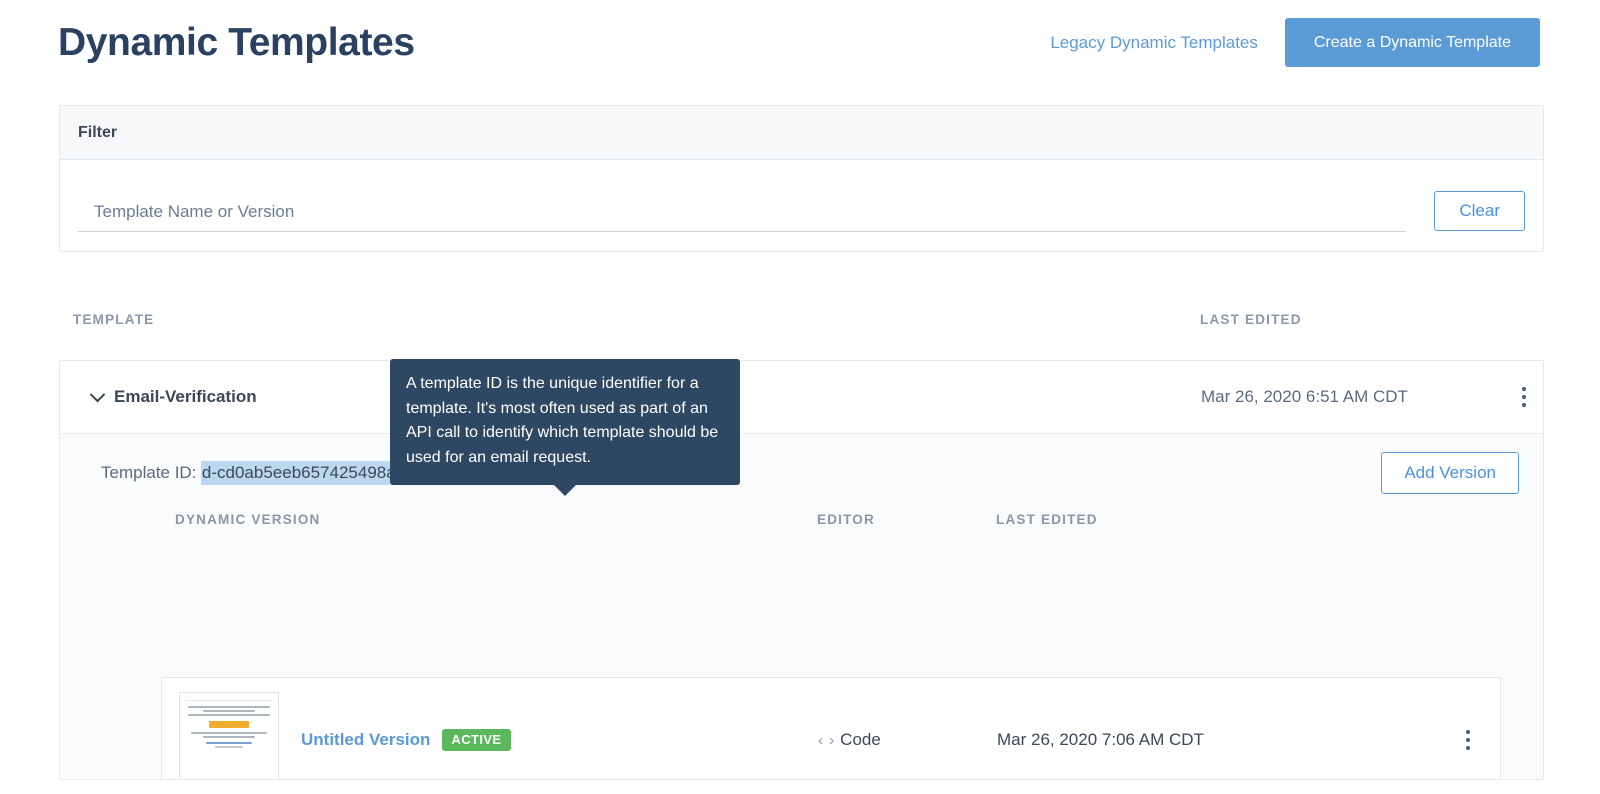 Image resolution: width=1600 pixels, height=794 pixels. I want to click on template-filter-input, so click(742, 217).